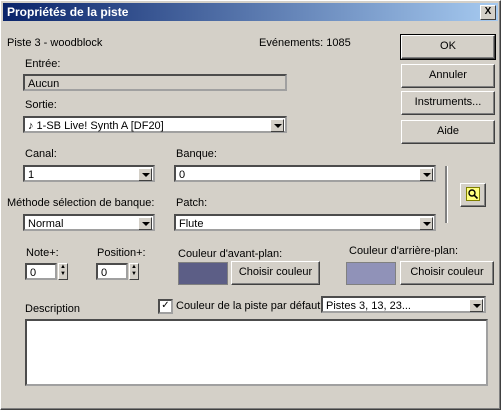  Describe the element at coordinates (448, 47) in the screenshot. I see `ok-button: OK` at that location.